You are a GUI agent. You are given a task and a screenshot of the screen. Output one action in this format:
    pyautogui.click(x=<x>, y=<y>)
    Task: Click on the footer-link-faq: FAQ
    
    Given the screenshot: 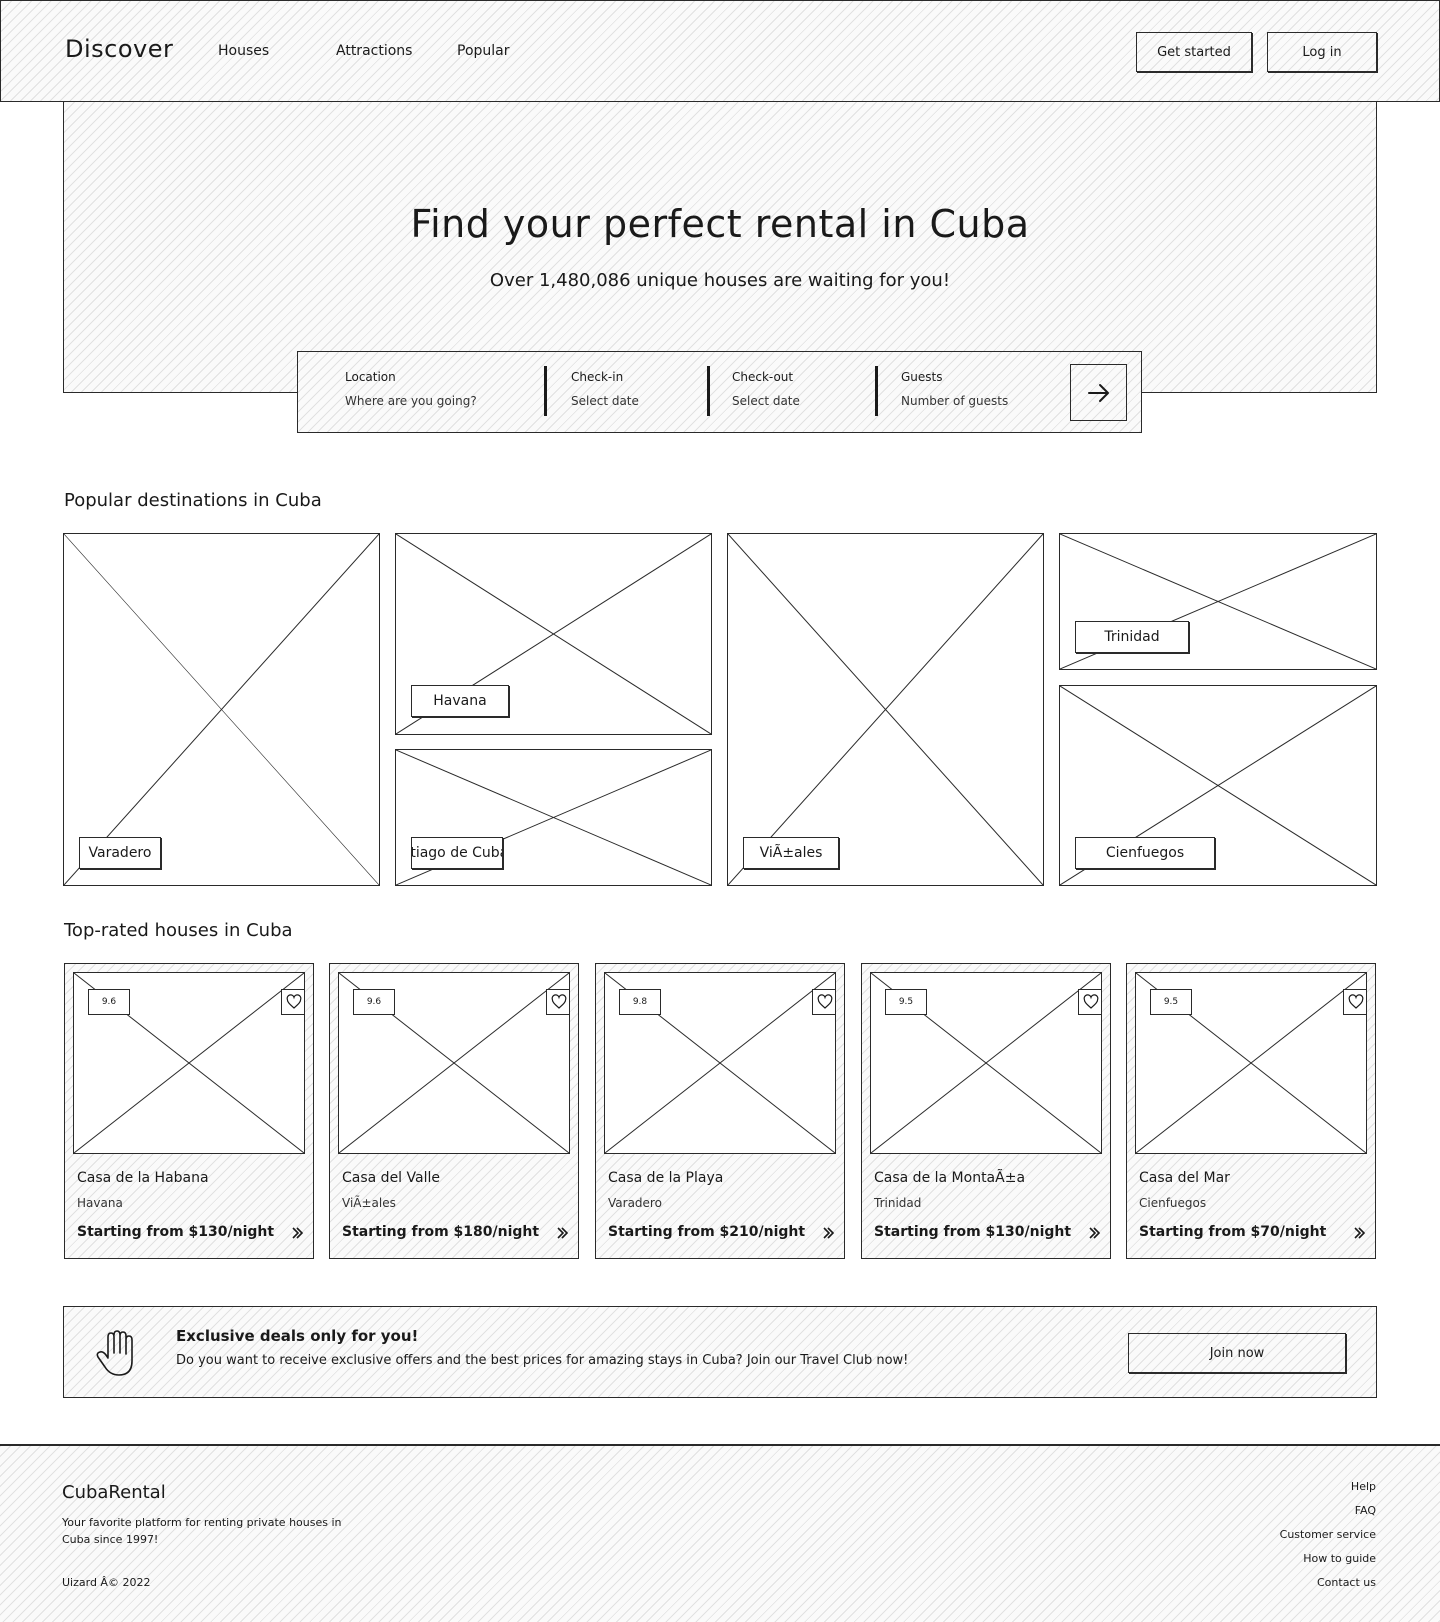 What is the action you would take?
    pyautogui.click(x=1365, y=1510)
    